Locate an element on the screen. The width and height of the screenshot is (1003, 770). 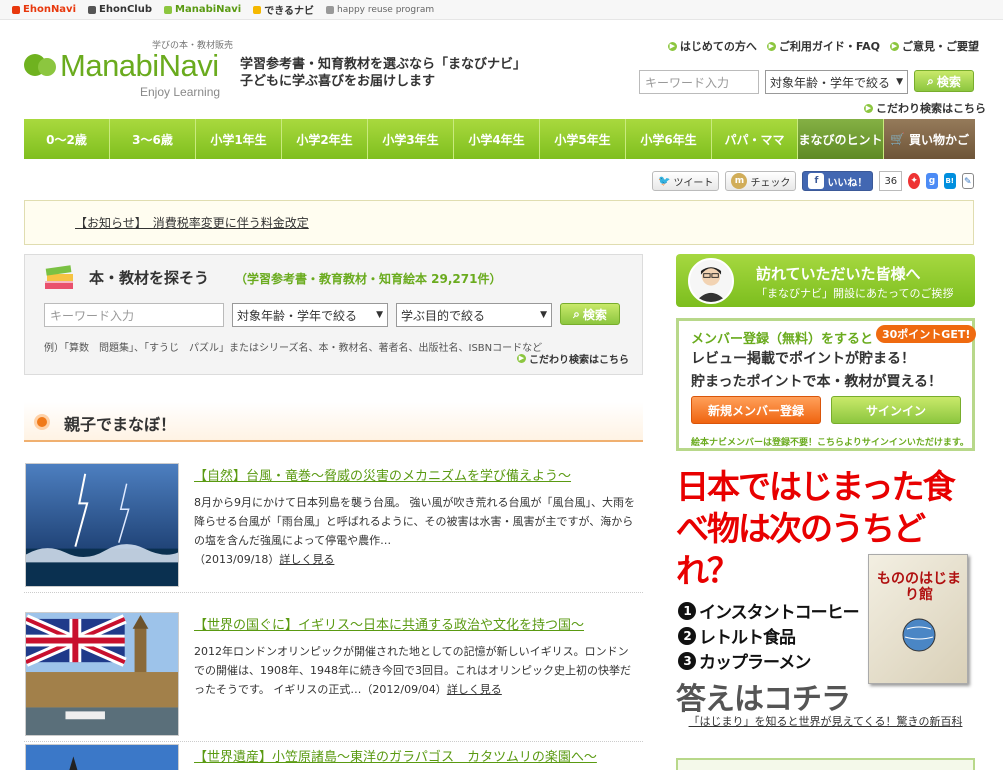
manabinavi-logo-icon is located at coordinates (168, 9).